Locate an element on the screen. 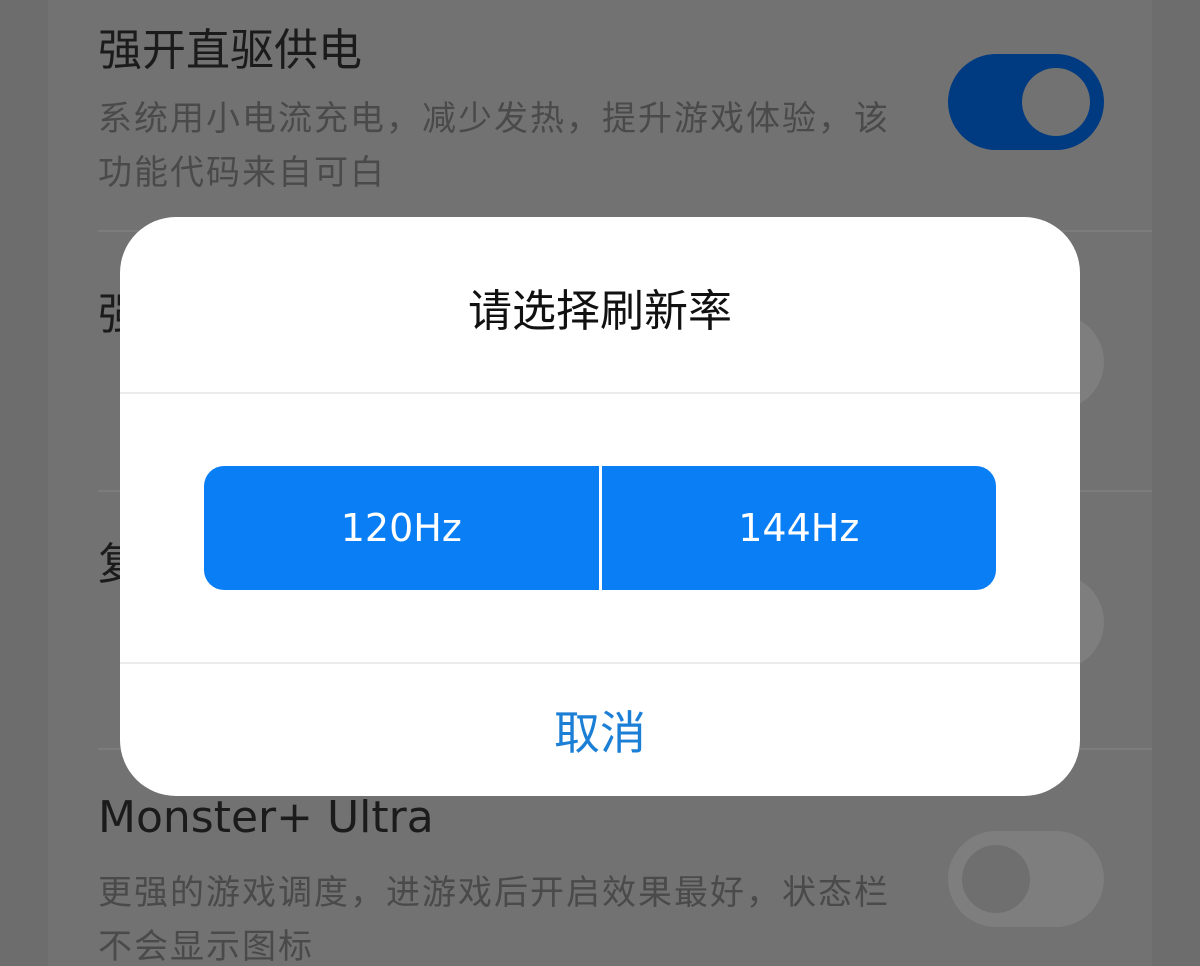  setting-description: 更强的游戏调度，进游戏后开启效果最好，状态栏不会显示图标 is located at coordinates (494, 919).